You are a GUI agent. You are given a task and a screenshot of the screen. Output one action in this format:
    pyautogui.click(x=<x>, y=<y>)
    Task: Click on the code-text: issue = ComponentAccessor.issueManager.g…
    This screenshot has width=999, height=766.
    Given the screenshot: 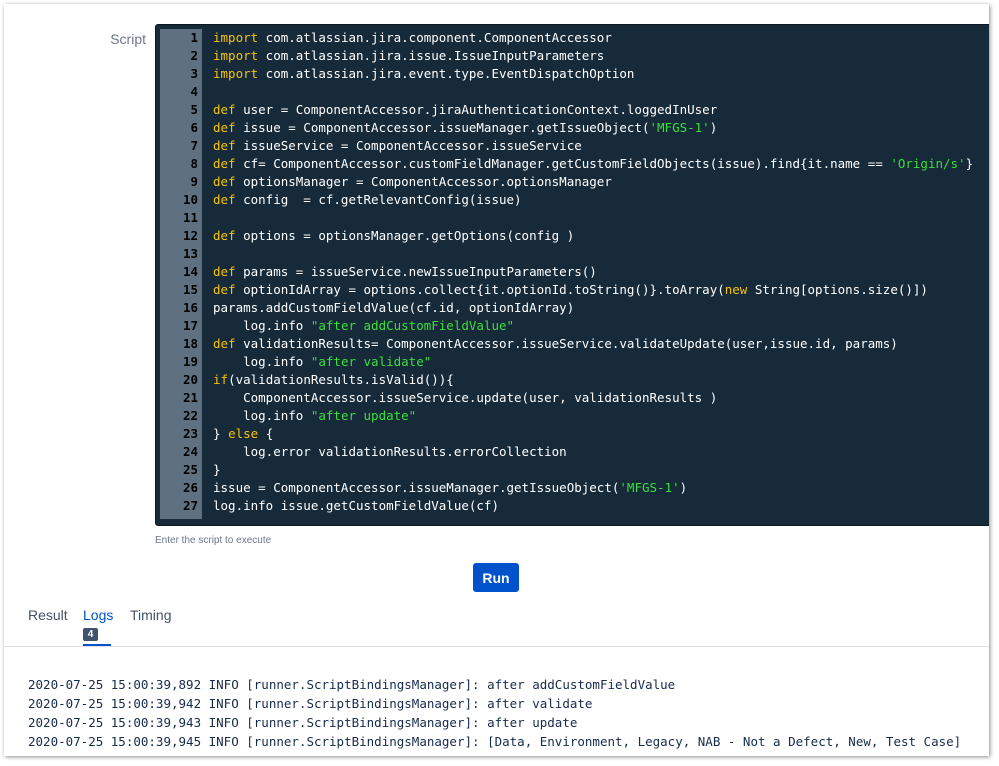 What is the action you would take?
    pyautogui.click(x=450, y=488)
    